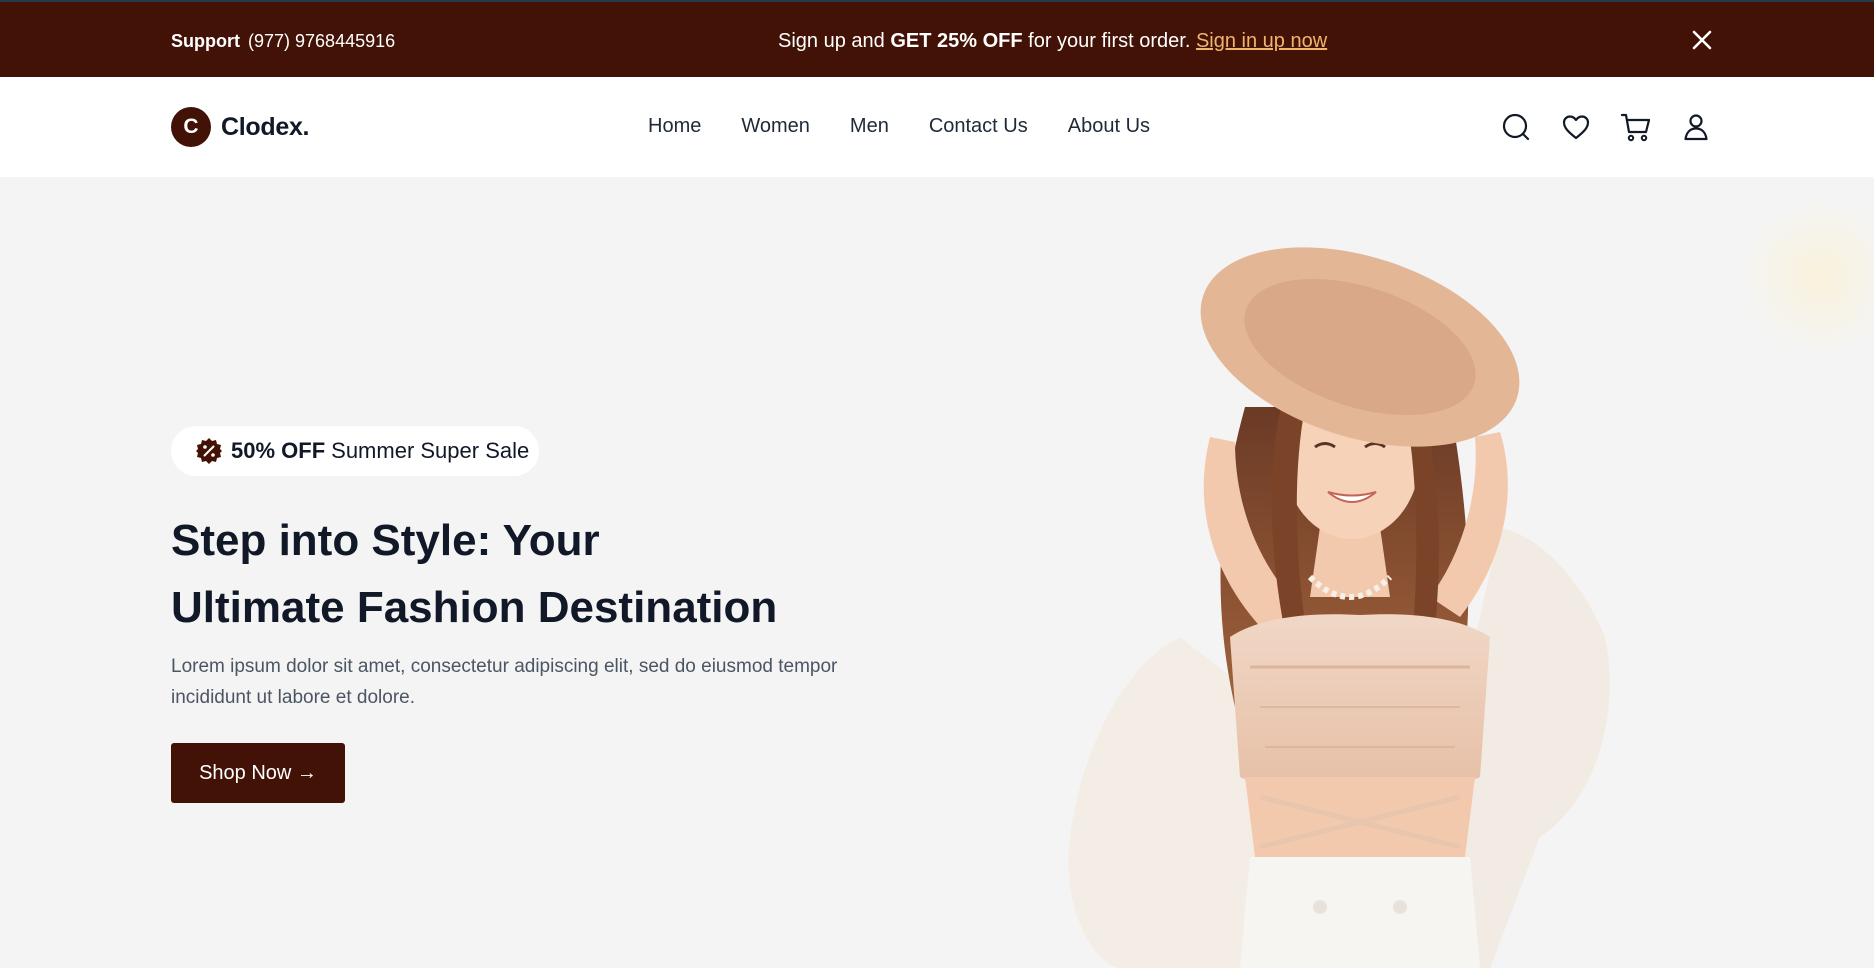 Image resolution: width=1874 pixels, height=968 pixels. I want to click on close-icon, so click(1702, 40).